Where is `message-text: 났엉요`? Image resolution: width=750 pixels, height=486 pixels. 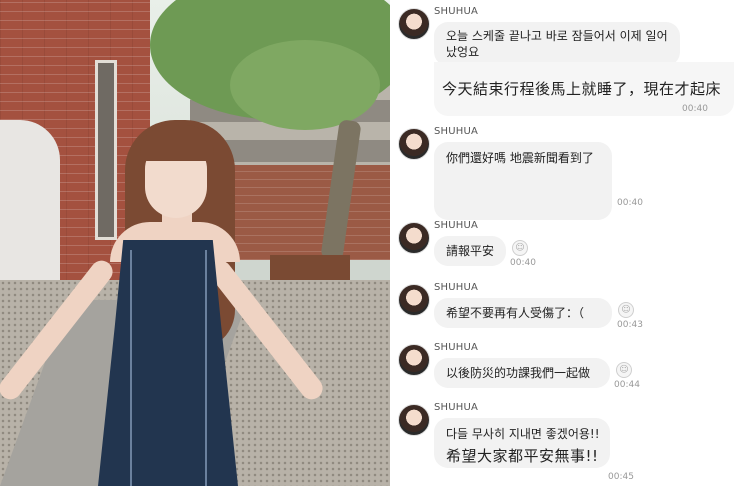 message-text: 났엉요 is located at coordinates (463, 52).